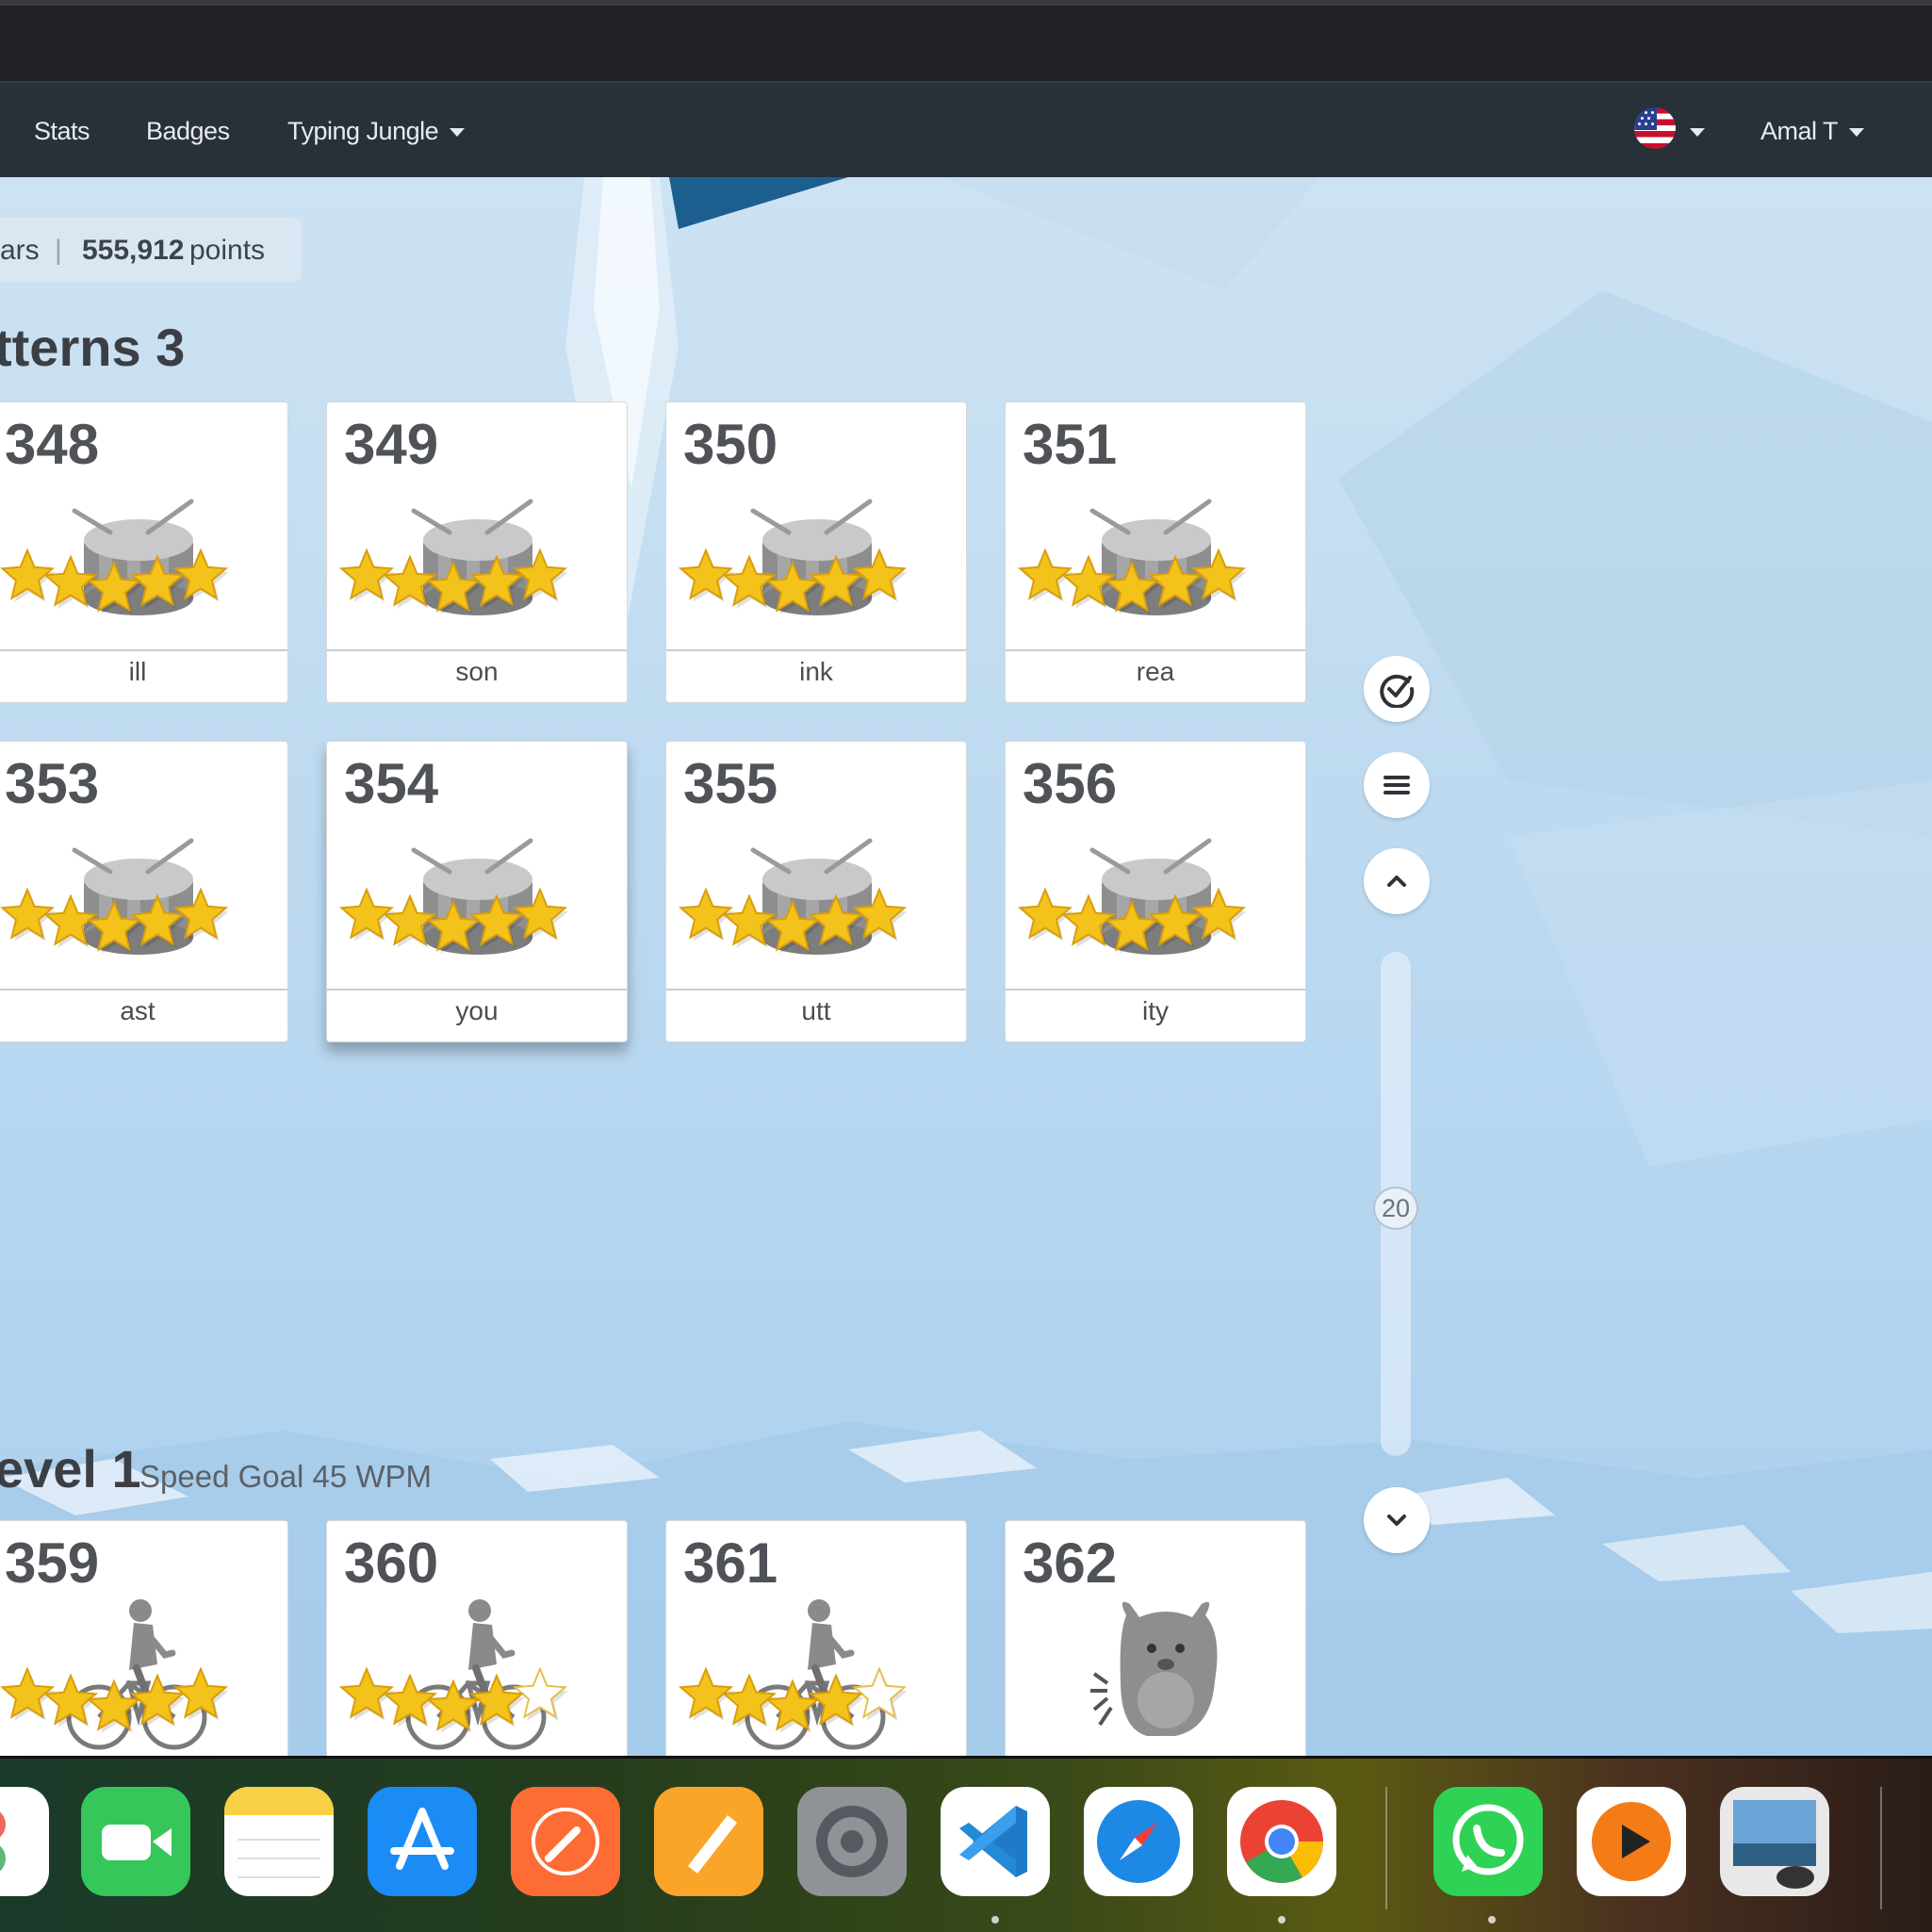 This screenshot has width=1932, height=1932. What do you see at coordinates (24, 1841) in the screenshot?
I see `photos-icon` at bounding box center [24, 1841].